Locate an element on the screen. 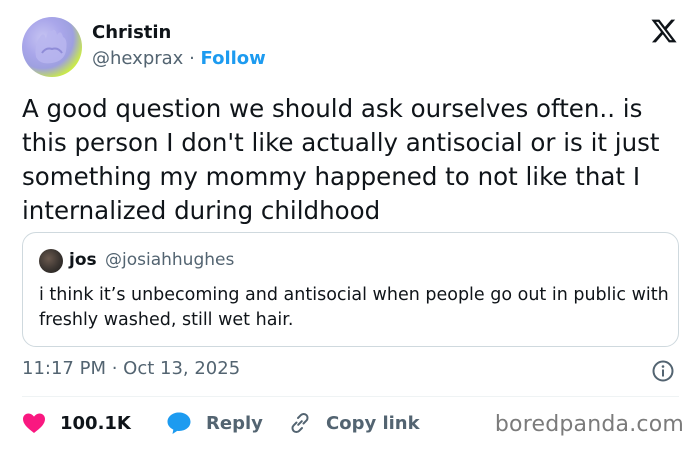 The width and height of the screenshot is (700, 449). heart-icon is located at coordinates (34, 423).